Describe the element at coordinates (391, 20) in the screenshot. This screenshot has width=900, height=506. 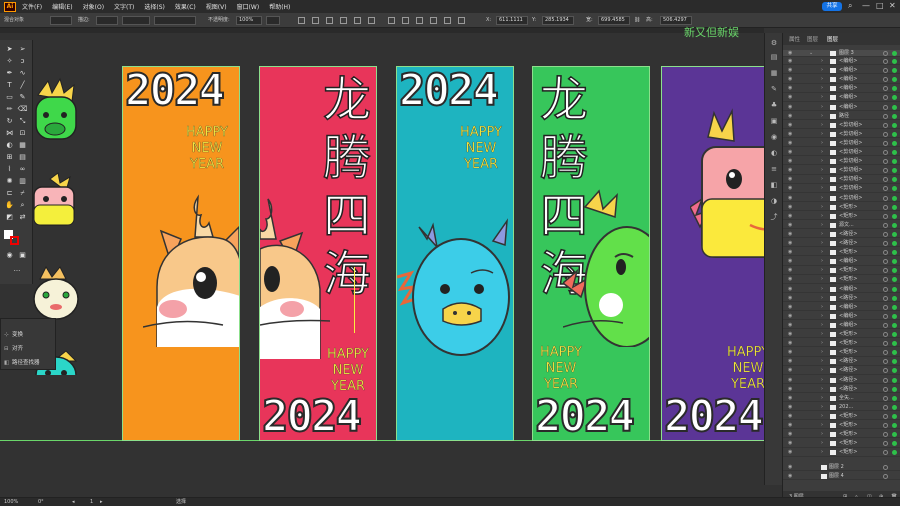
I see `distribute-1-icon` at that location.